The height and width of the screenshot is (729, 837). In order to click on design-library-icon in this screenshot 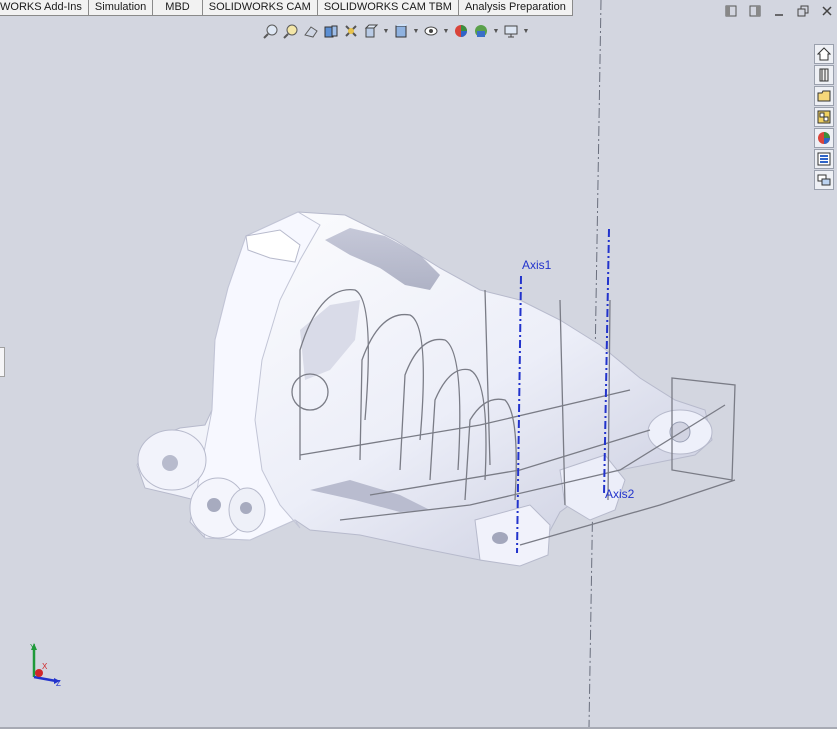, I will do `click(824, 75)`.